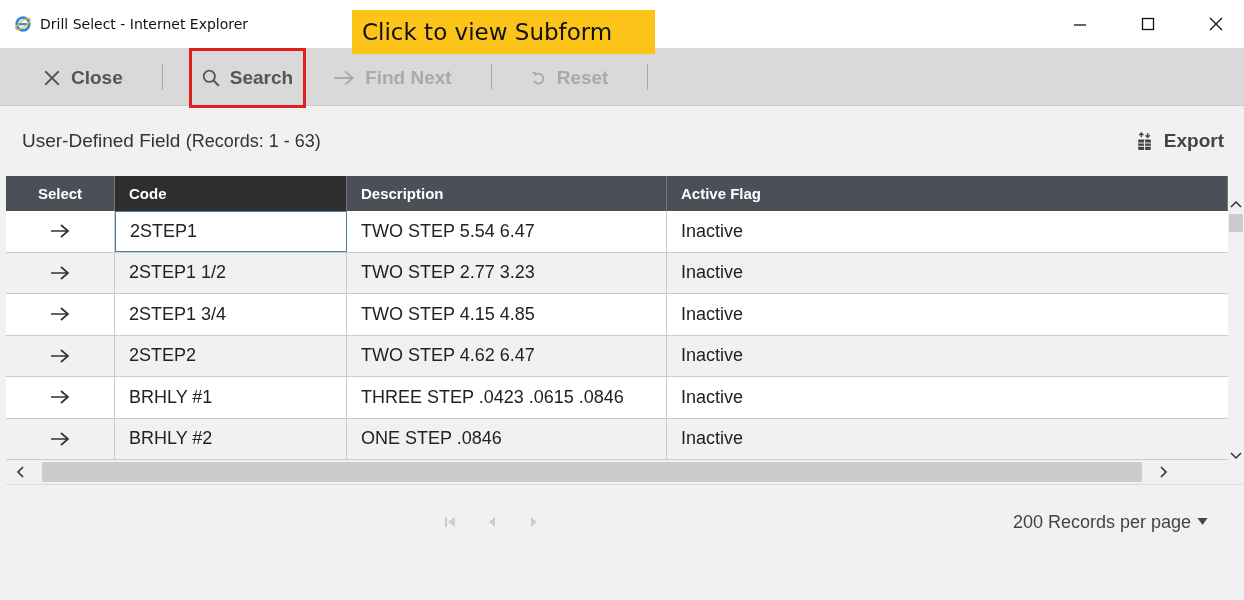 This screenshot has height=600, width=1244. Describe the element at coordinates (231, 272) in the screenshot. I see `table-cell: 2STEP1 1/2` at that location.